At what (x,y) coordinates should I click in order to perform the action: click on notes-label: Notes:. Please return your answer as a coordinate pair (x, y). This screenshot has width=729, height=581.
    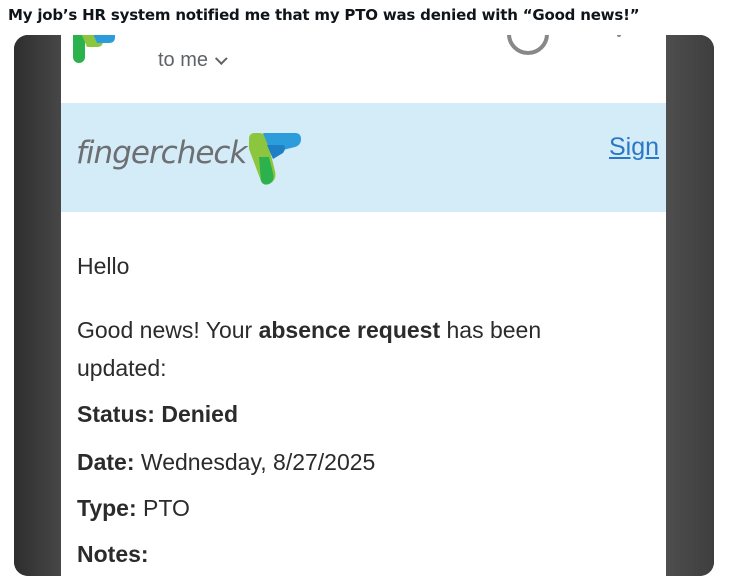
    Looking at the image, I should click on (113, 554).